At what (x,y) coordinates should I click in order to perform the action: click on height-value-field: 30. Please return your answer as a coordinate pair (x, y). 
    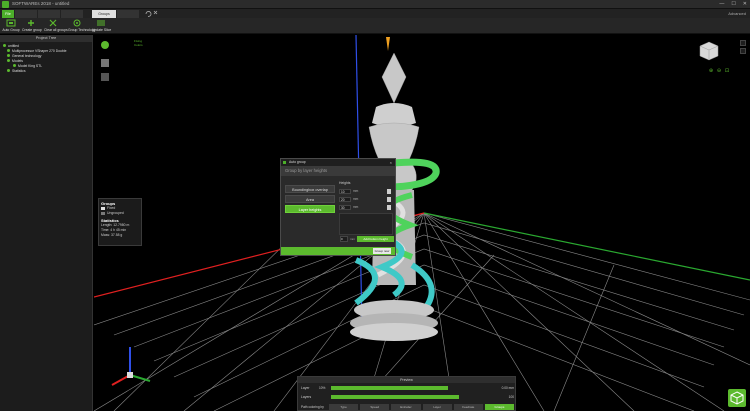
    Looking at the image, I should click on (345, 207).